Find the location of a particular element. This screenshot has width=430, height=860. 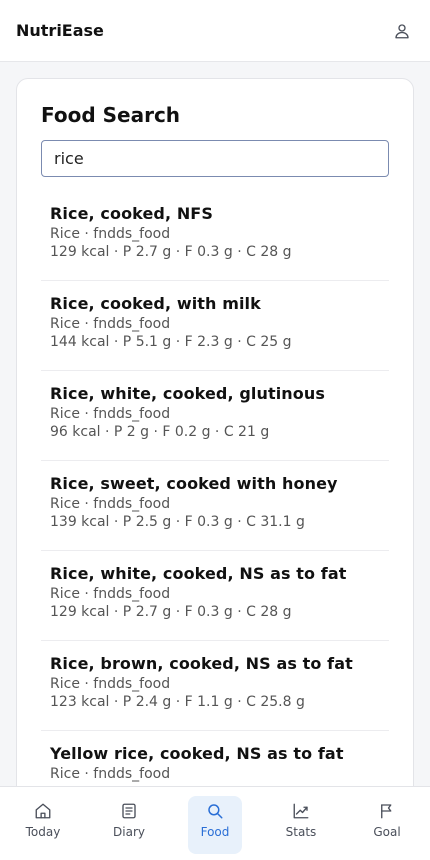

result-name: Rice, sweet, cooked with honey is located at coordinates (194, 483).